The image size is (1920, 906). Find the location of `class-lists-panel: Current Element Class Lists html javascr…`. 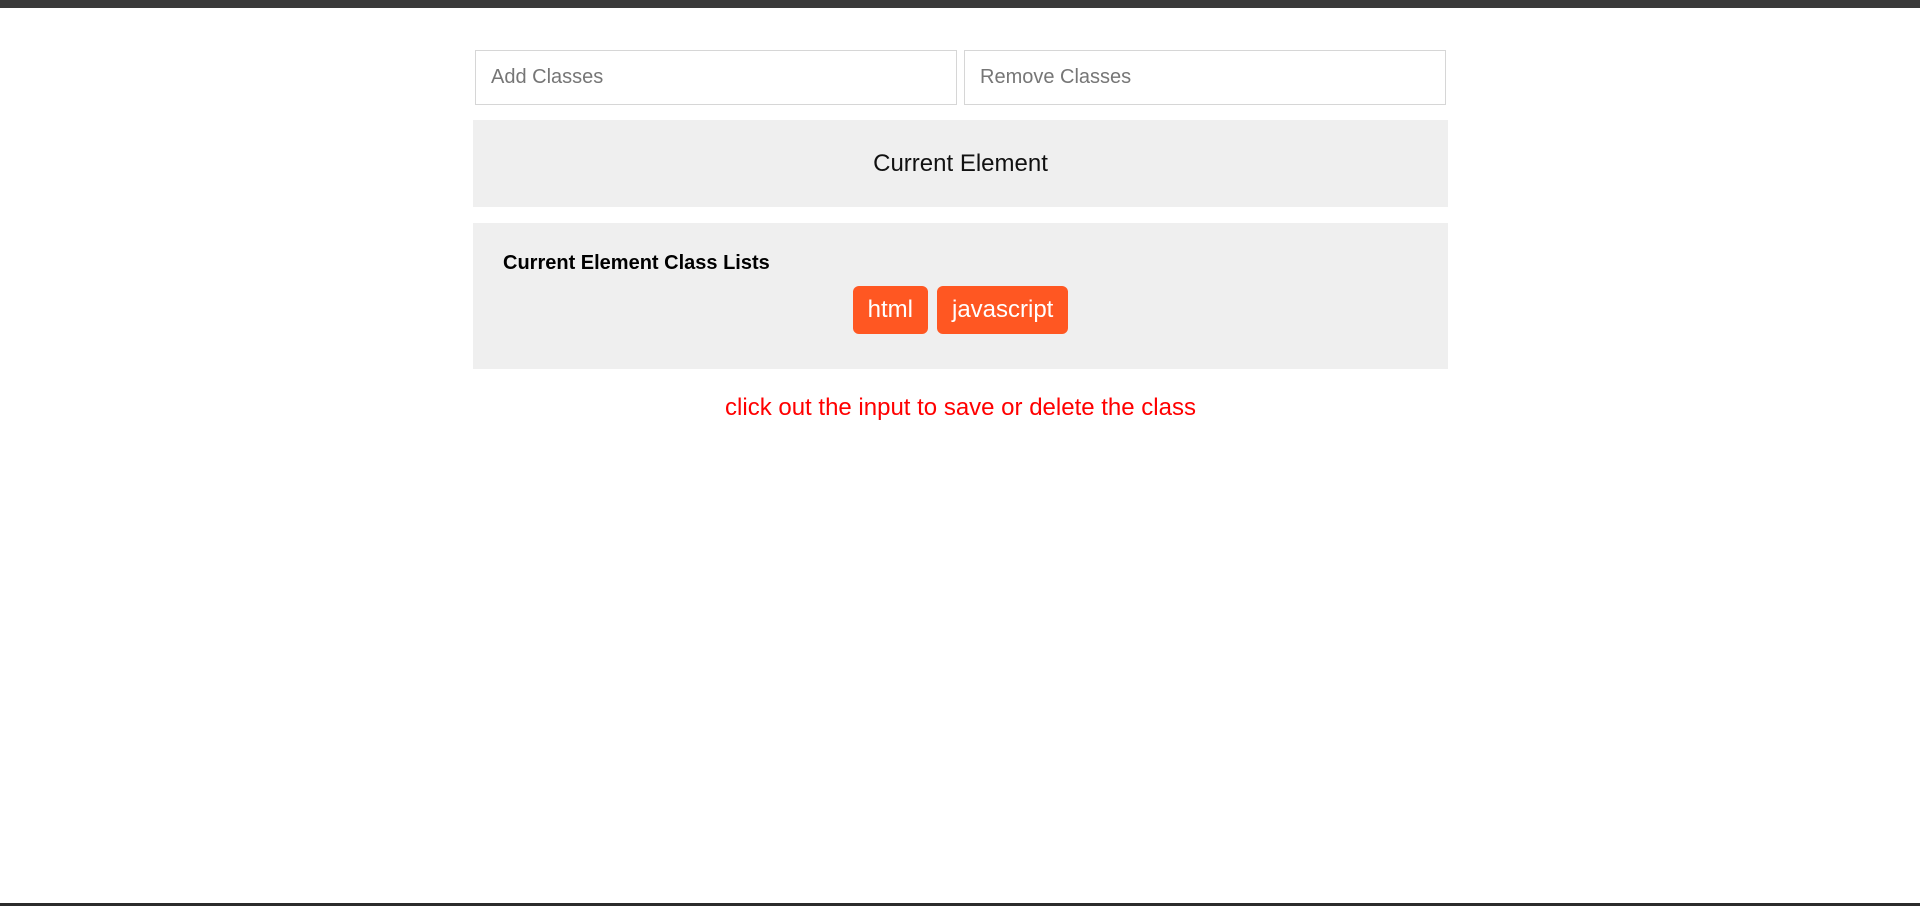

class-lists-panel: Current Element Class Lists html javascr… is located at coordinates (960, 296).